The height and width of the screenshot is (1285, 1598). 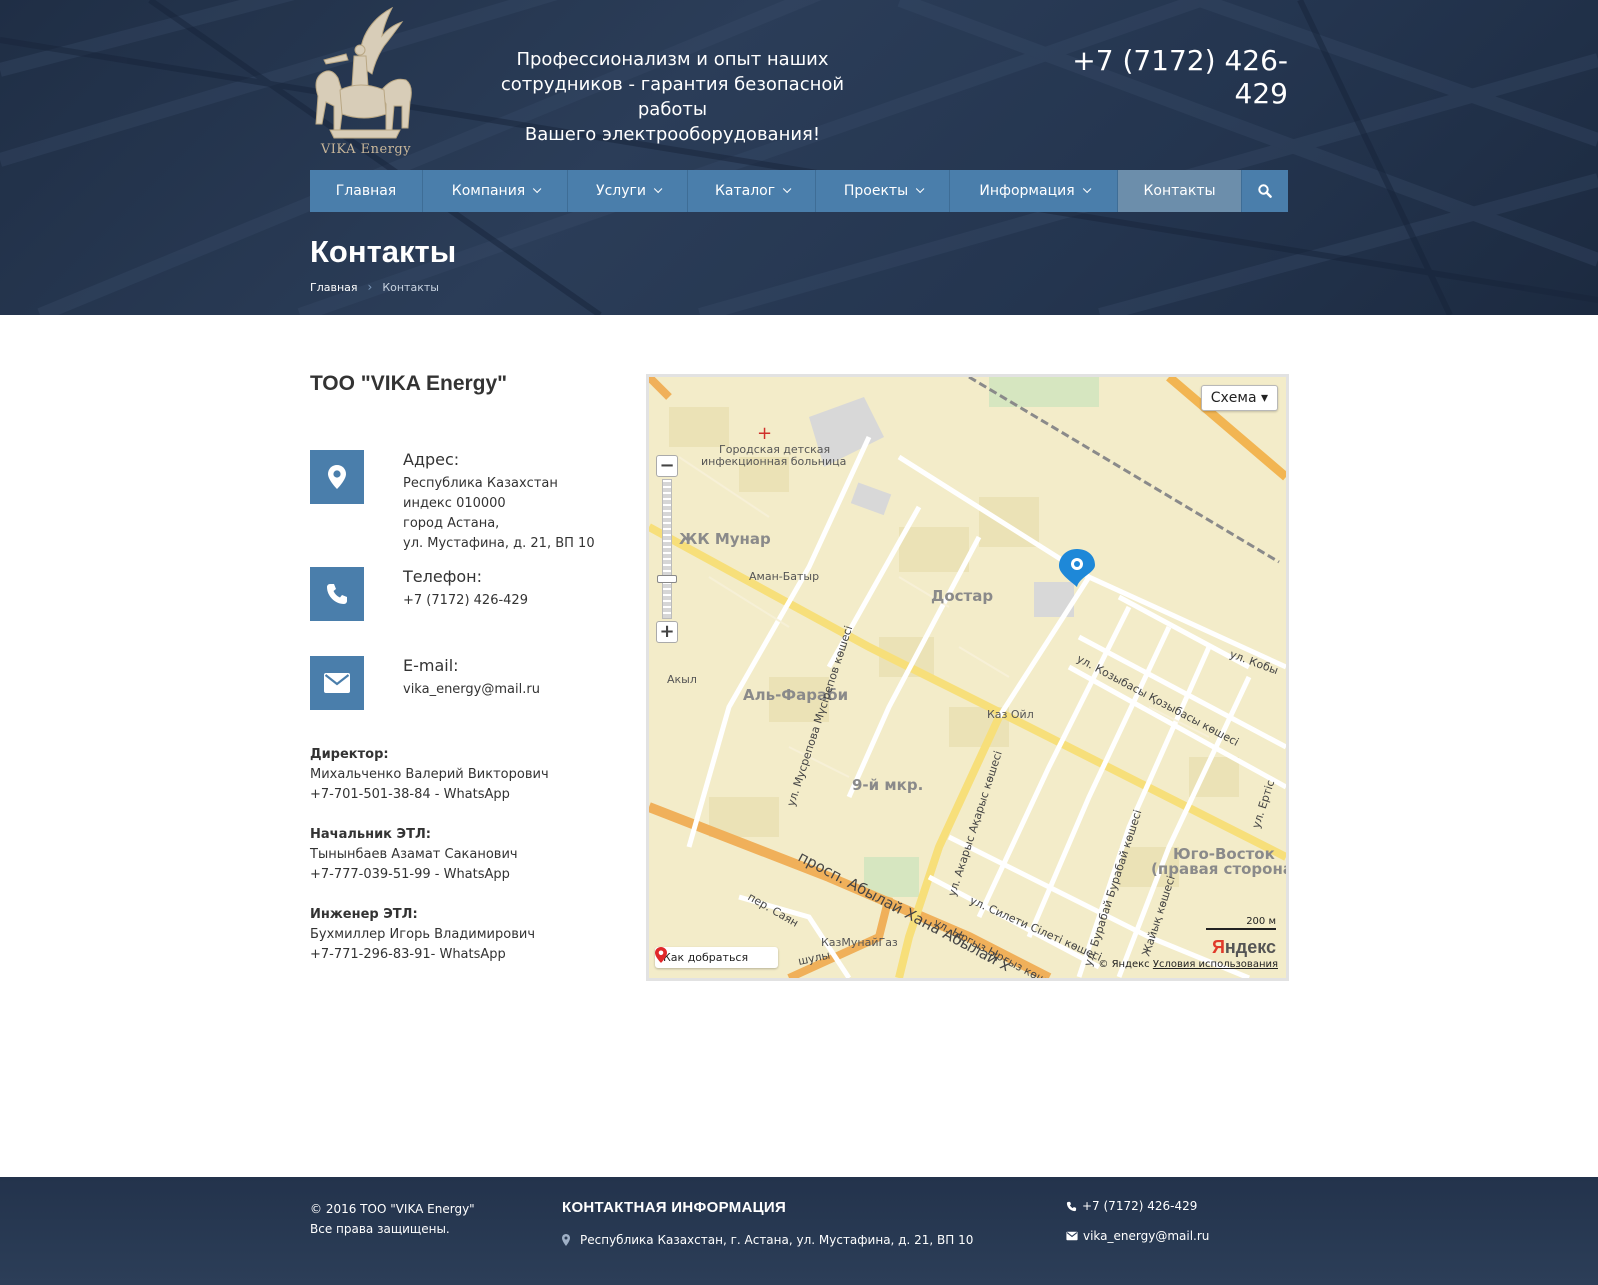 What do you see at coordinates (773, 461) in the screenshot?
I see `map-label-hospital: инфекционная больница` at bounding box center [773, 461].